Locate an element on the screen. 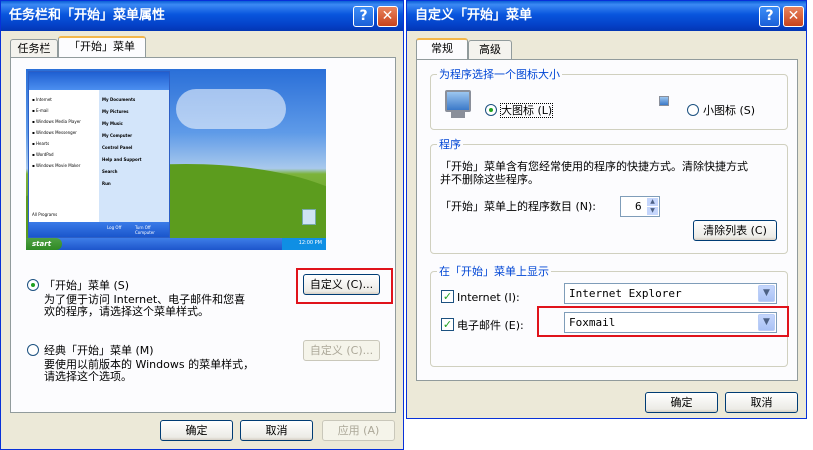  preview-all-programs: All Programs is located at coordinates (45, 214).